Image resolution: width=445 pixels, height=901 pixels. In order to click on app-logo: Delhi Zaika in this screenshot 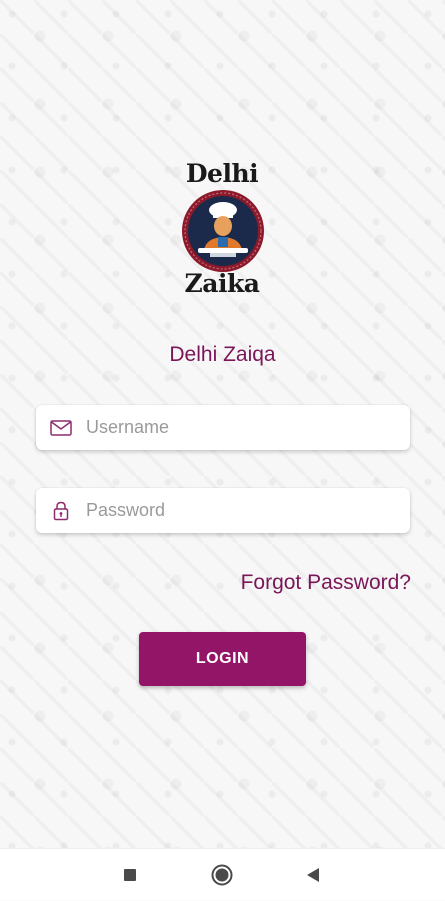, I will do `click(222, 232)`.